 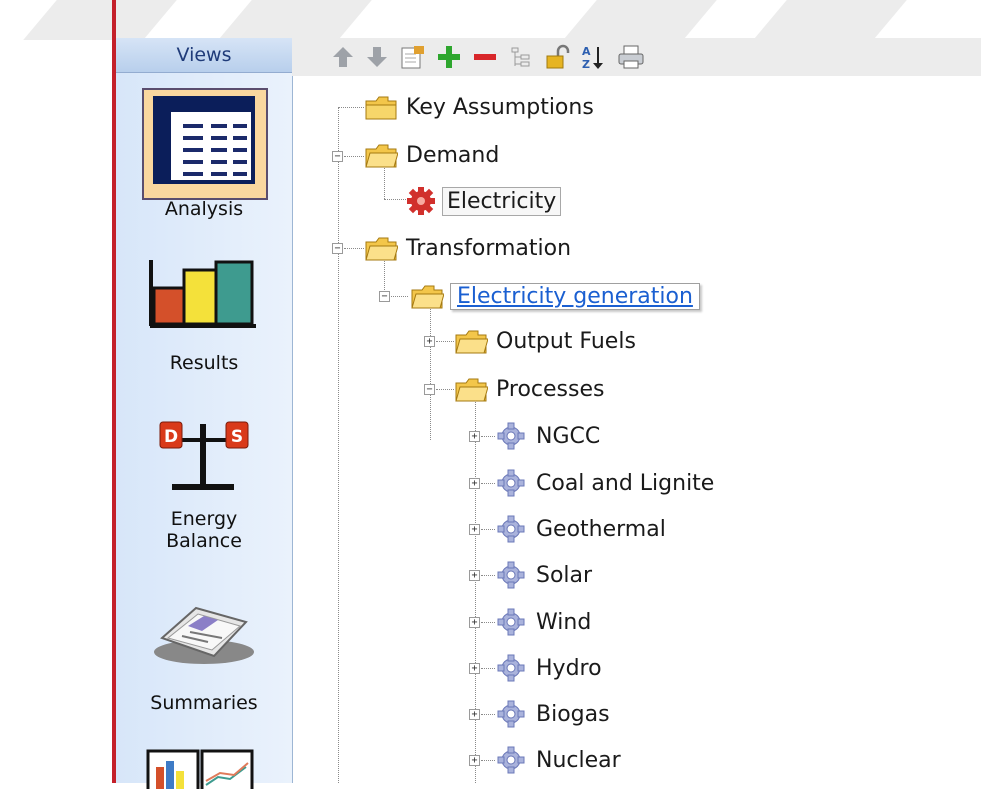 I want to click on tree-node-label: Hydro, so click(x=569, y=668).